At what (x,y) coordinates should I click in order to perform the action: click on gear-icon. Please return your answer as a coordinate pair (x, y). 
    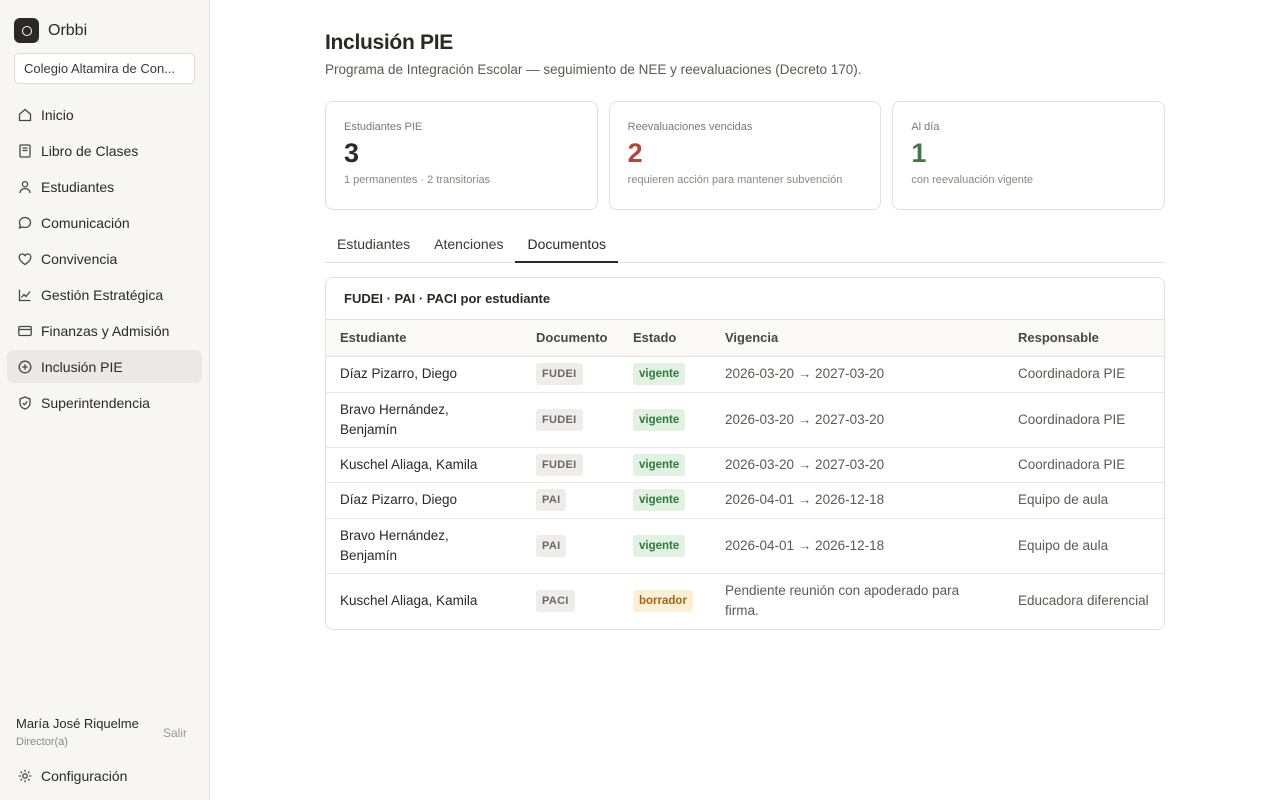
    Looking at the image, I should click on (25, 775).